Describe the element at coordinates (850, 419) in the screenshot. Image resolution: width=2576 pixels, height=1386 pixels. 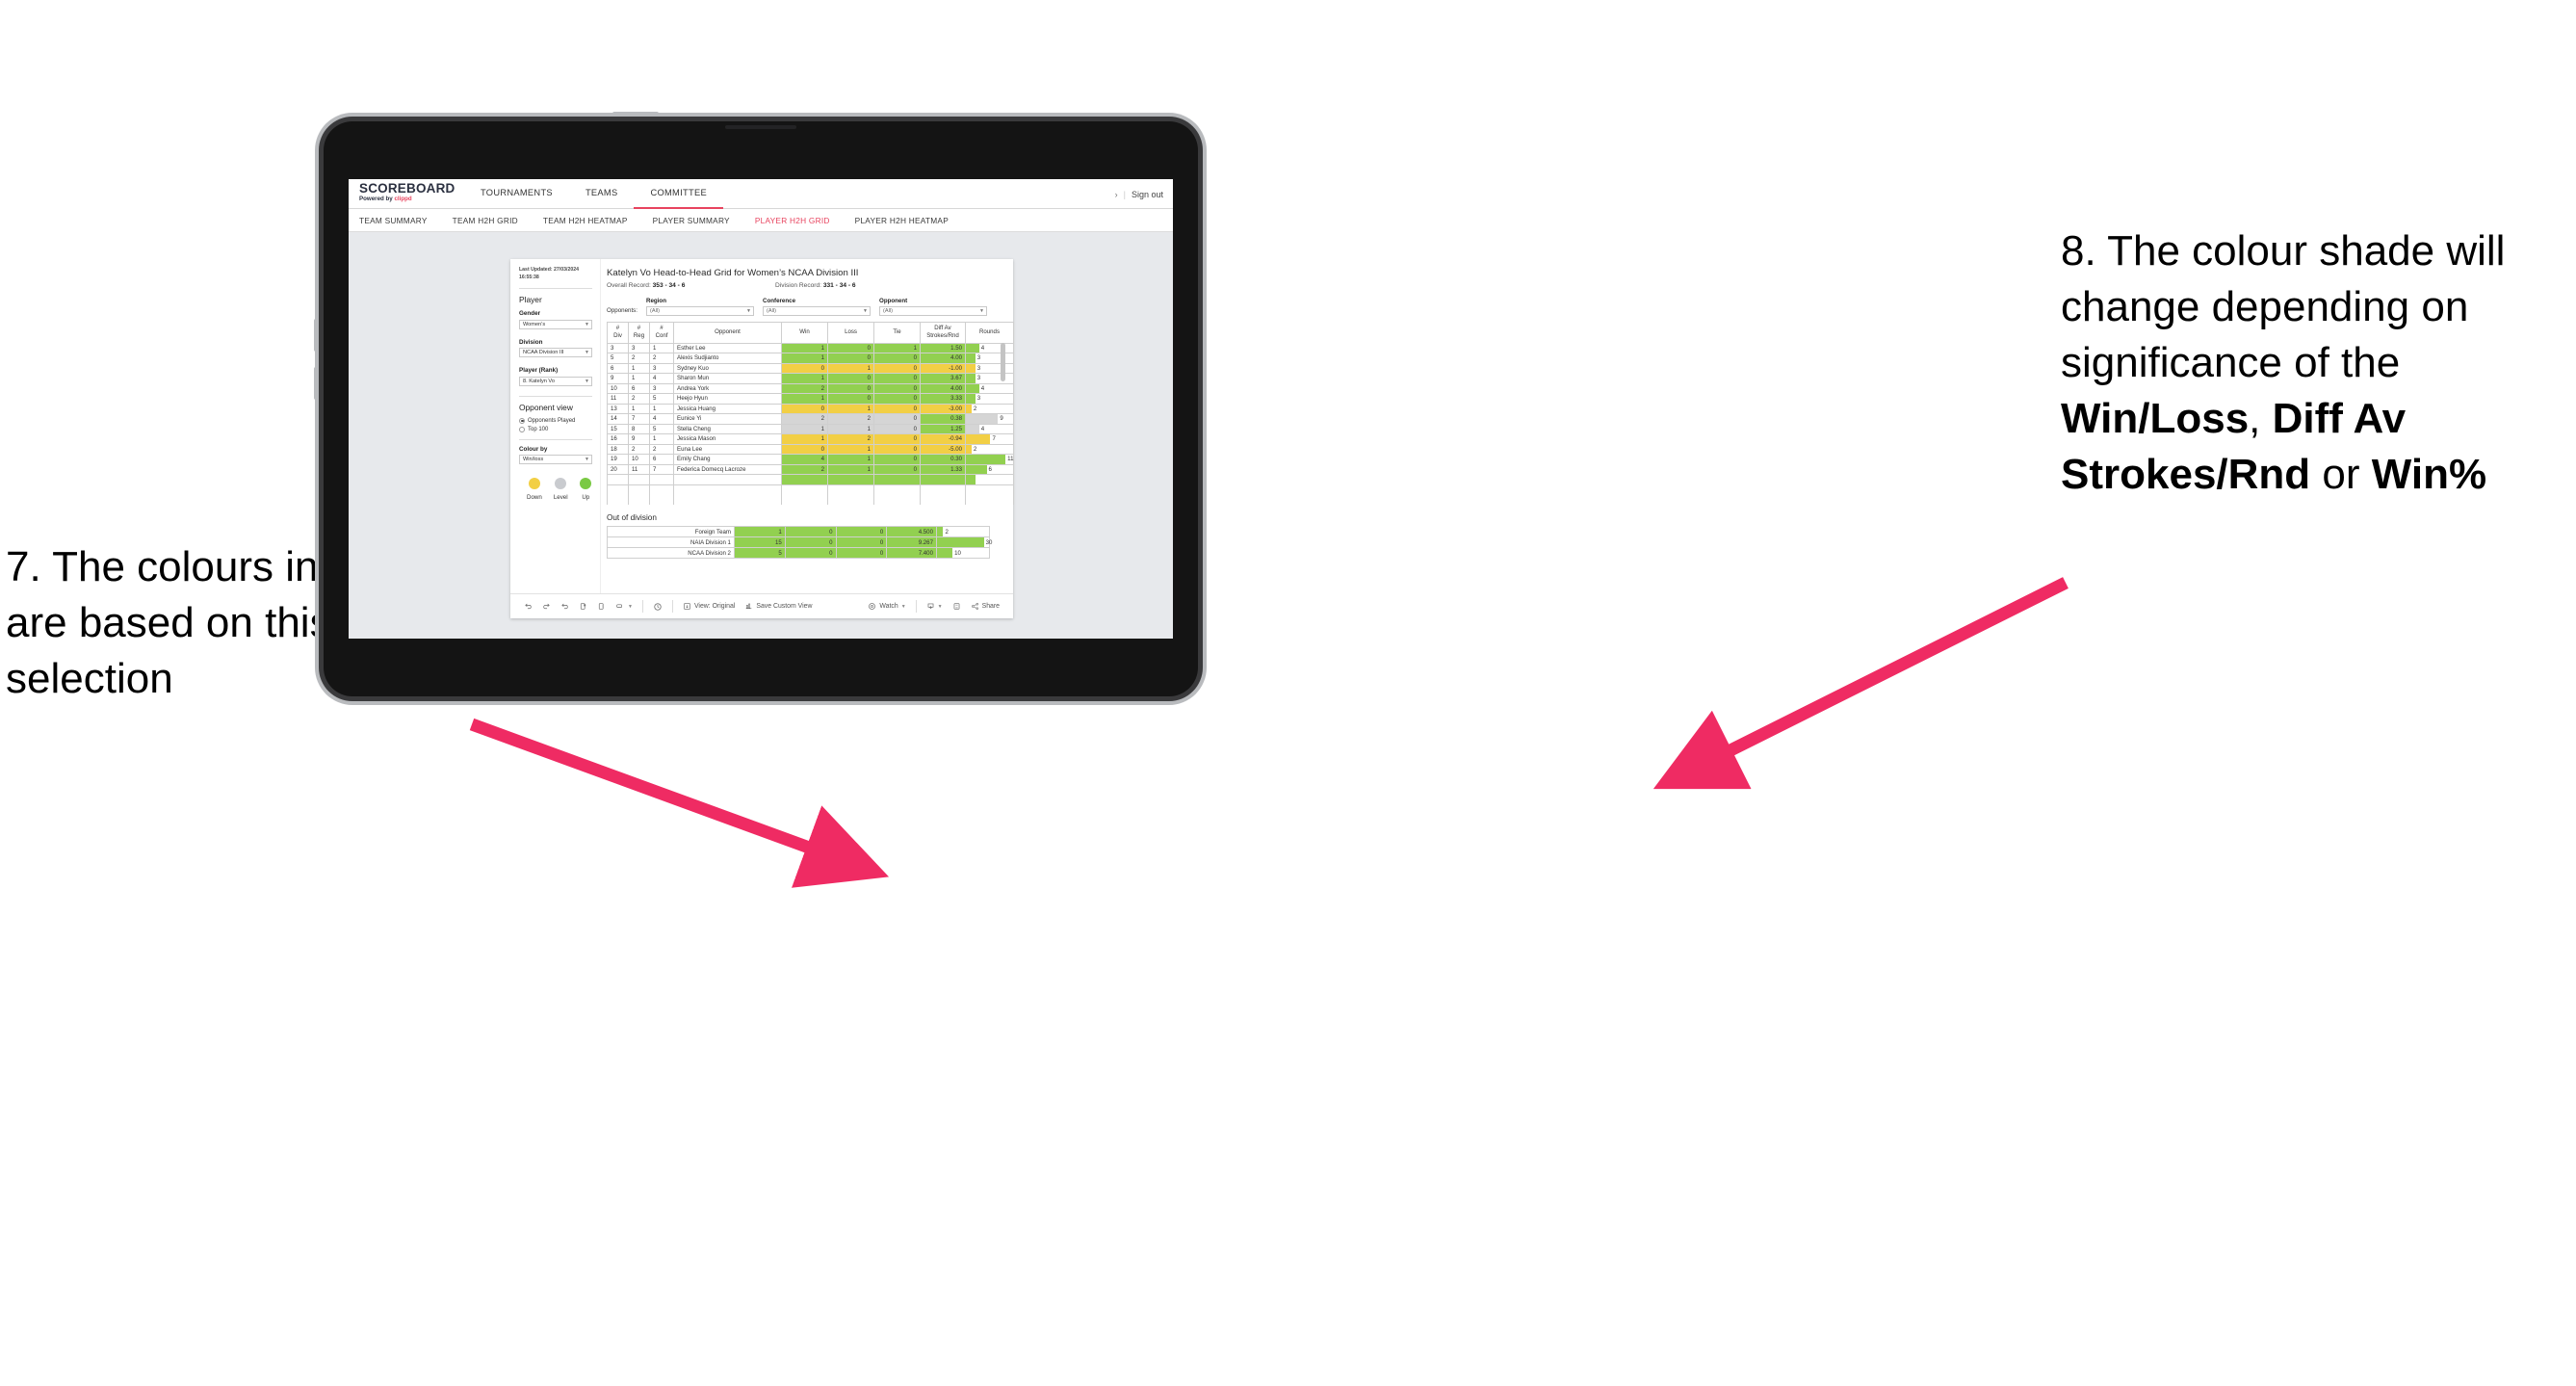
I see `cell-loss: 2` at that location.